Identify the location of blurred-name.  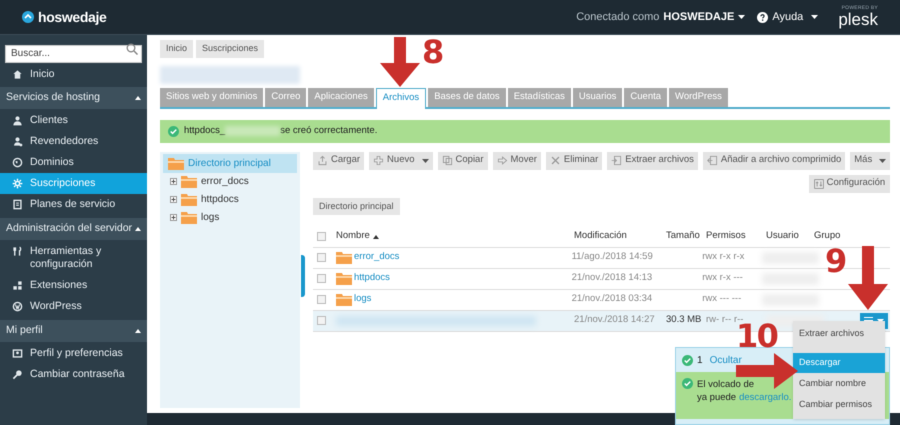
(252, 131).